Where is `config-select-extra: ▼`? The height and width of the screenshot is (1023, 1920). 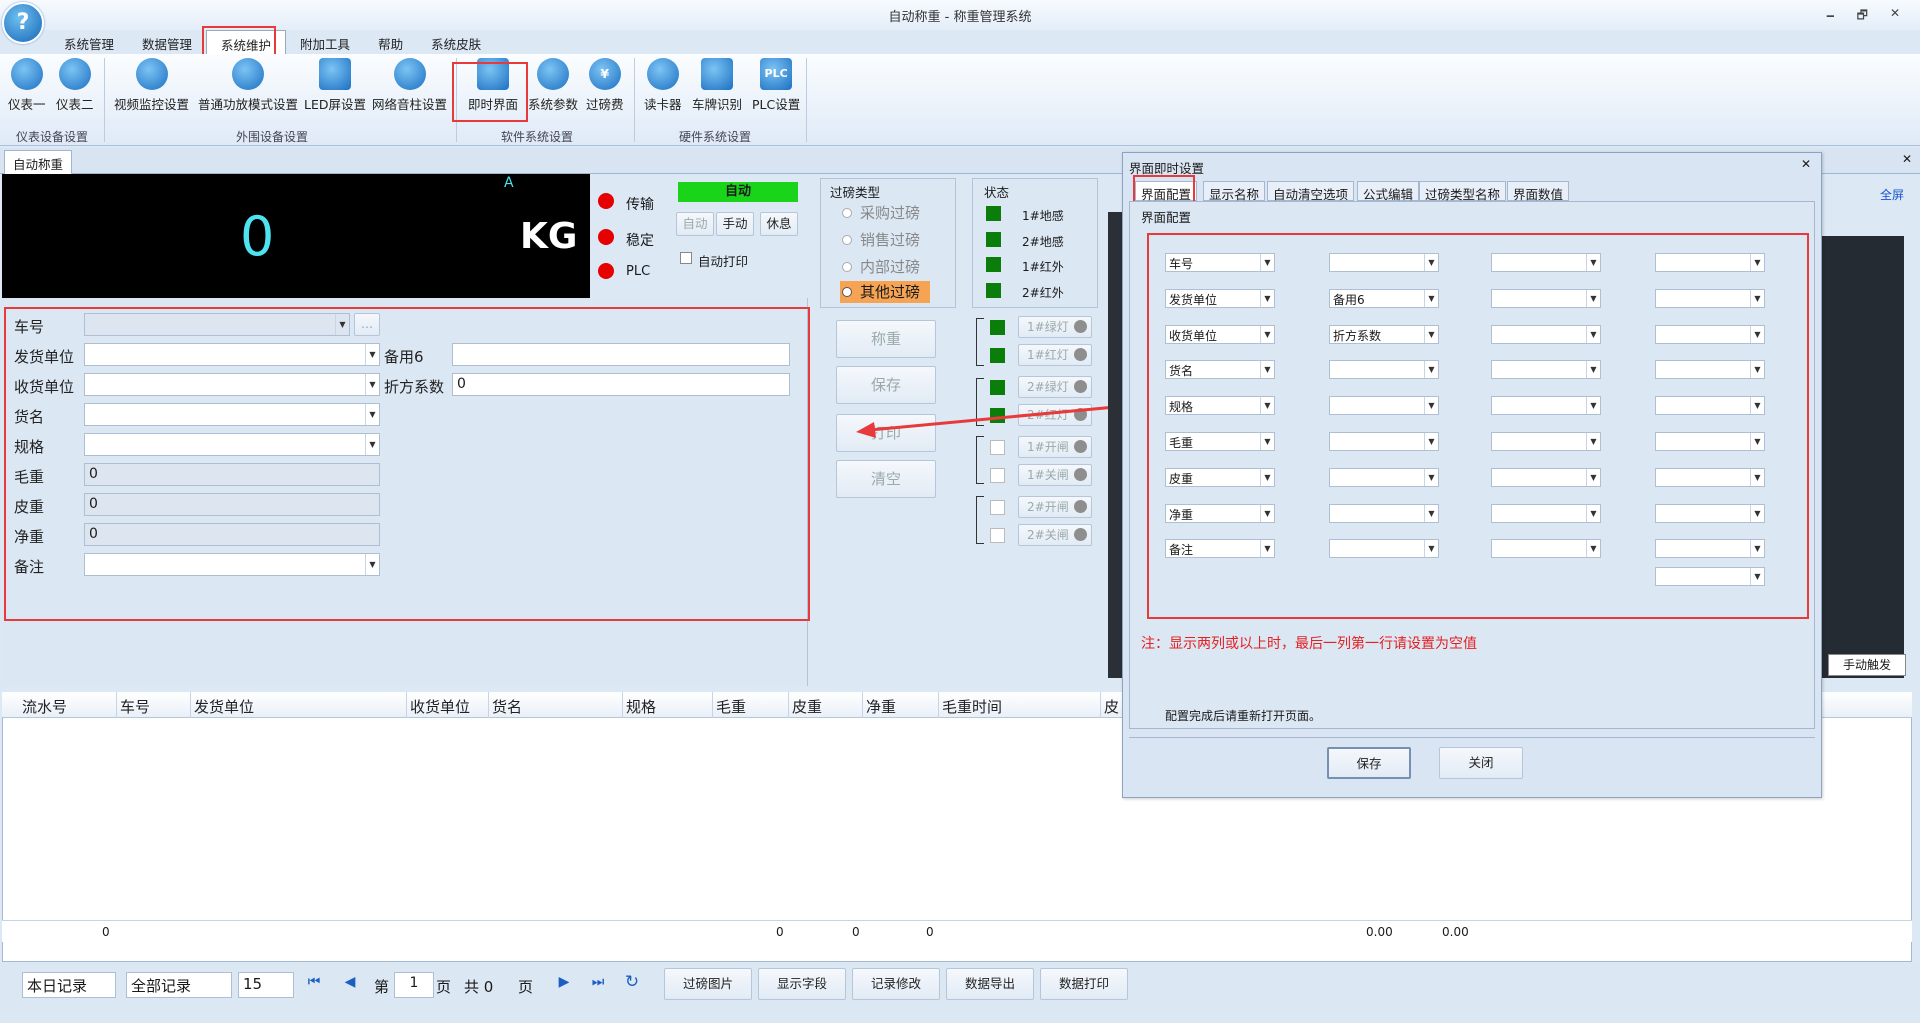
config-select-extra: ▼ is located at coordinates (1710, 576).